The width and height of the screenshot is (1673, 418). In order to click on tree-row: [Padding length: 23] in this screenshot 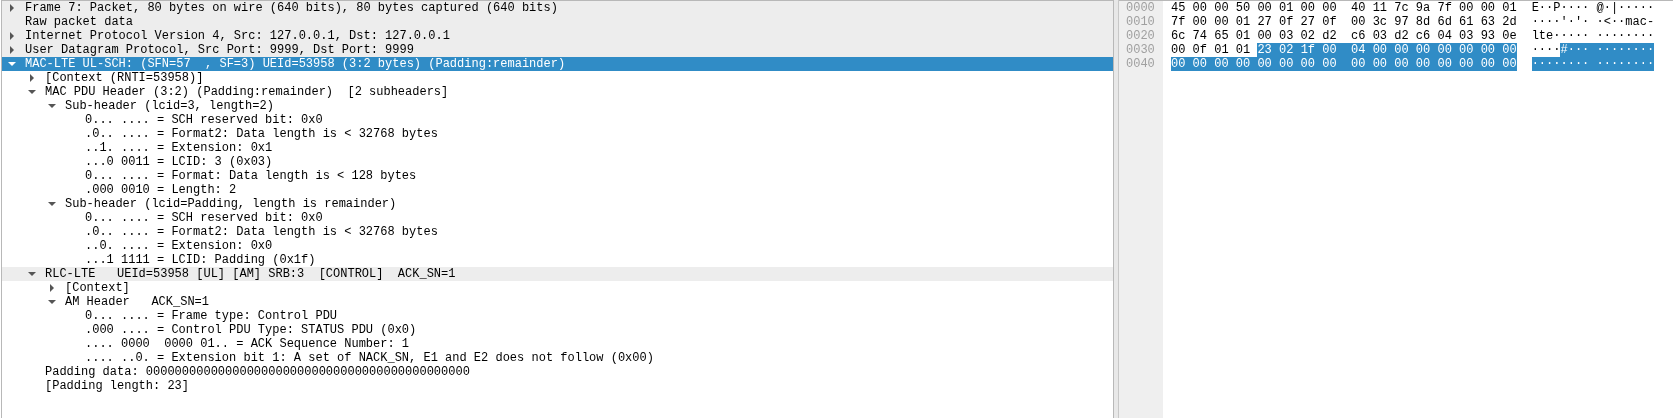, I will do `click(557, 386)`.